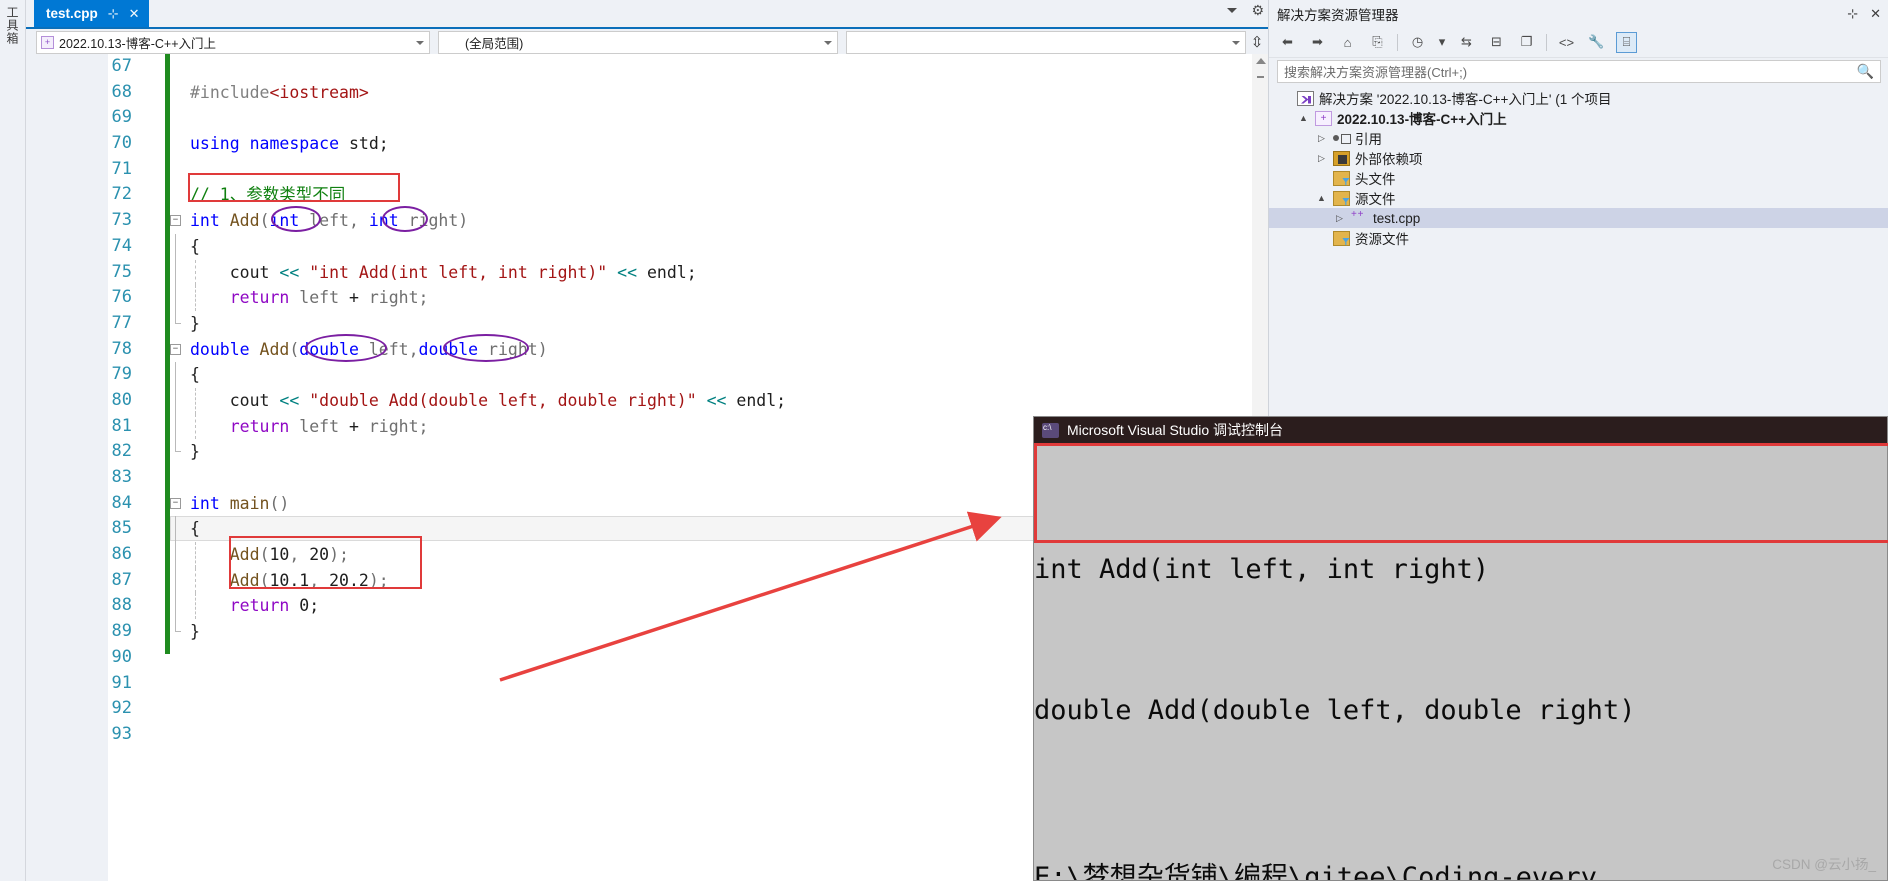 This screenshot has width=1888, height=881. I want to click on console-title-label: Microsoft Visual Studio 调试控制台, so click(1175, 430).